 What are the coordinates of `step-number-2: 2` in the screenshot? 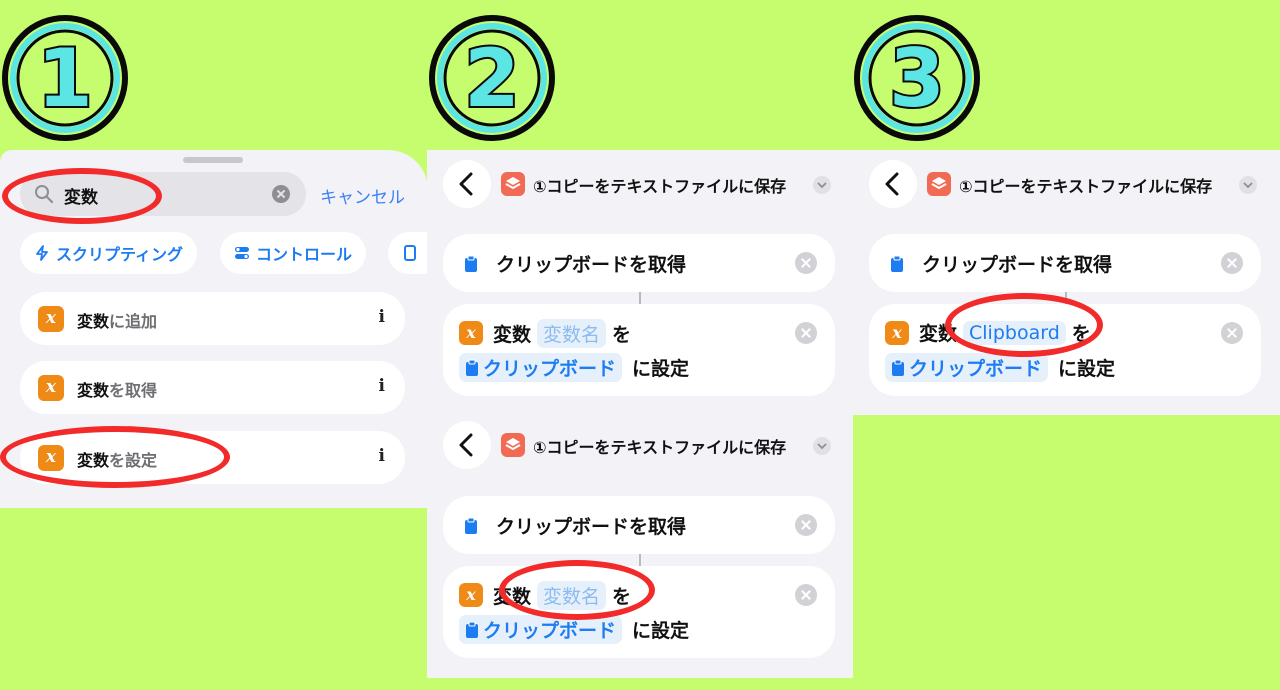 It's located at (492, 78).